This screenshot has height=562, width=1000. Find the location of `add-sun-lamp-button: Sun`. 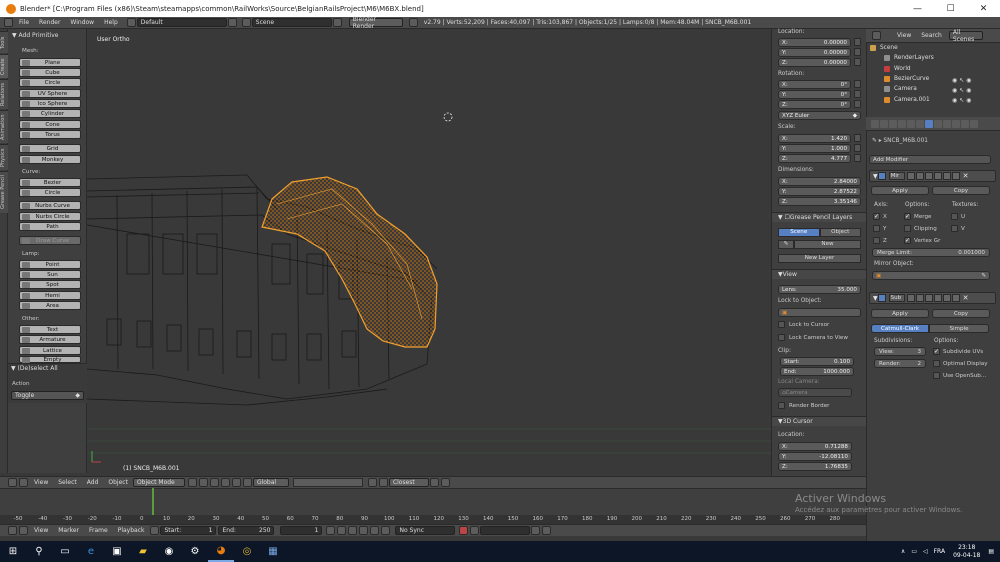

add-sun-lamp-button: Sun is located at coordinates (50, 274).